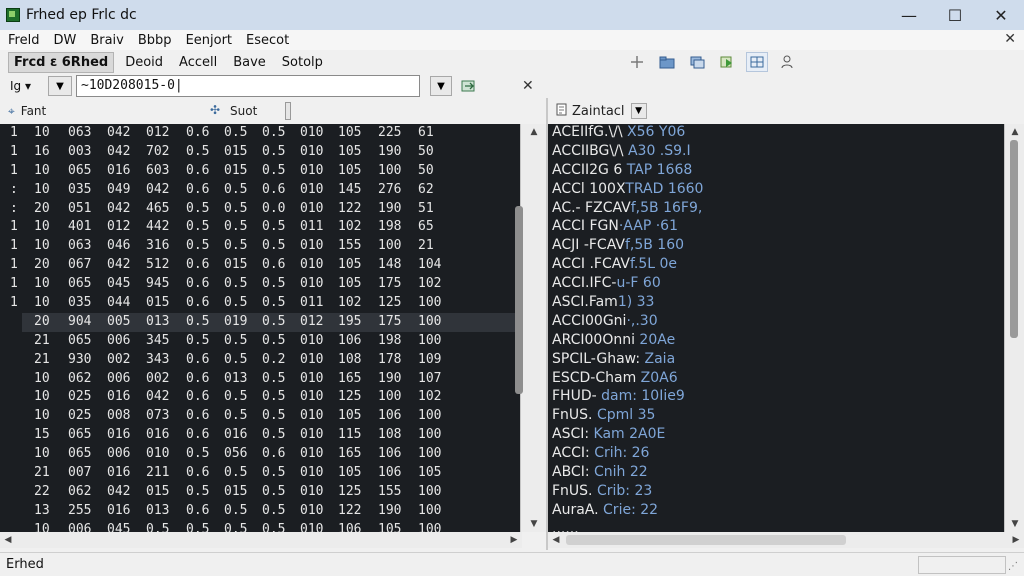 This screenshot has width=1024, height=576. What do you see at coordinates (909, 15) in the screenshot?
I see `minimize-button: —` at bounding box center [909, 15].